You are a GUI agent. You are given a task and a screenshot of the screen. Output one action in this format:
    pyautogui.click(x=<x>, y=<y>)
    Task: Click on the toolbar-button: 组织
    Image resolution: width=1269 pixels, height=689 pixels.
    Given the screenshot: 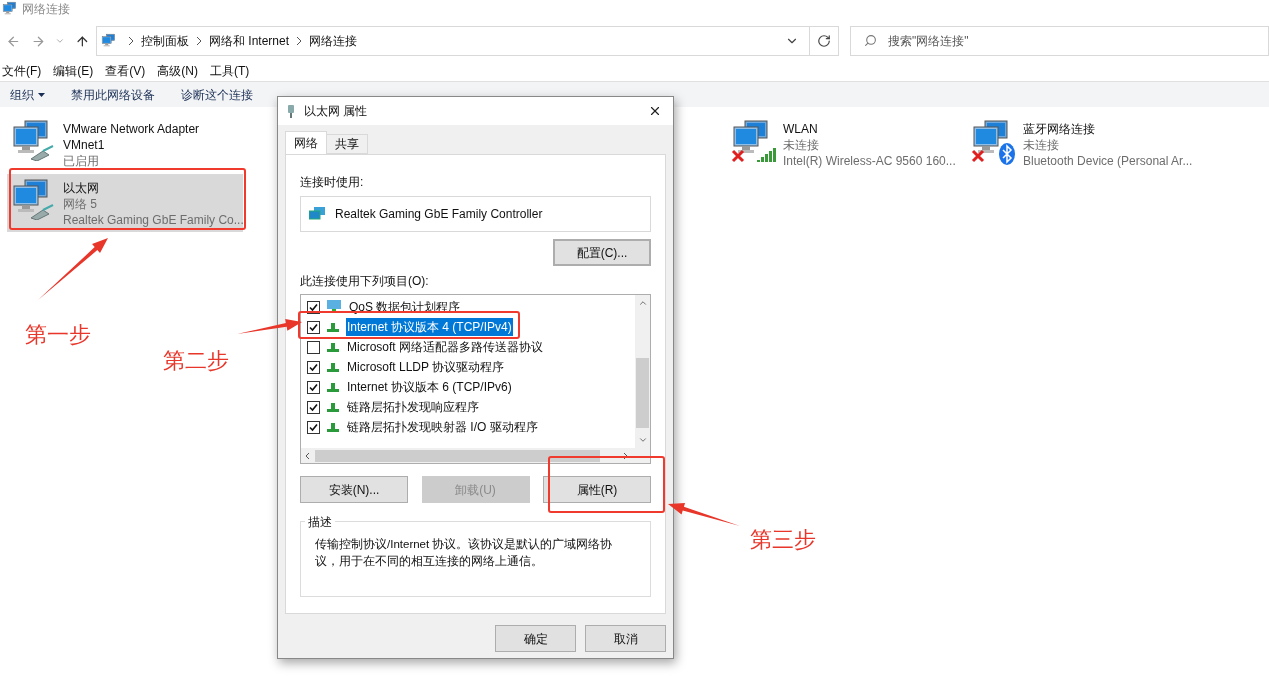 What is the action you would take?
    pyautogui.click(x=27, y=94)
    